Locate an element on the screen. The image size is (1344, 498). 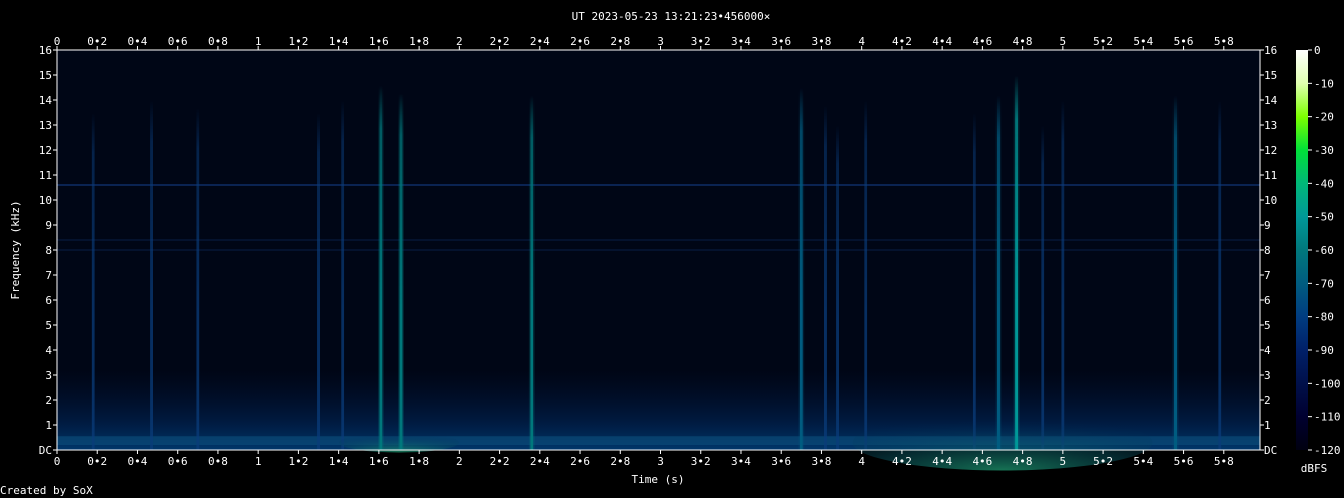
x-tick-label: 2•2 is located at coordinates (500, 41).